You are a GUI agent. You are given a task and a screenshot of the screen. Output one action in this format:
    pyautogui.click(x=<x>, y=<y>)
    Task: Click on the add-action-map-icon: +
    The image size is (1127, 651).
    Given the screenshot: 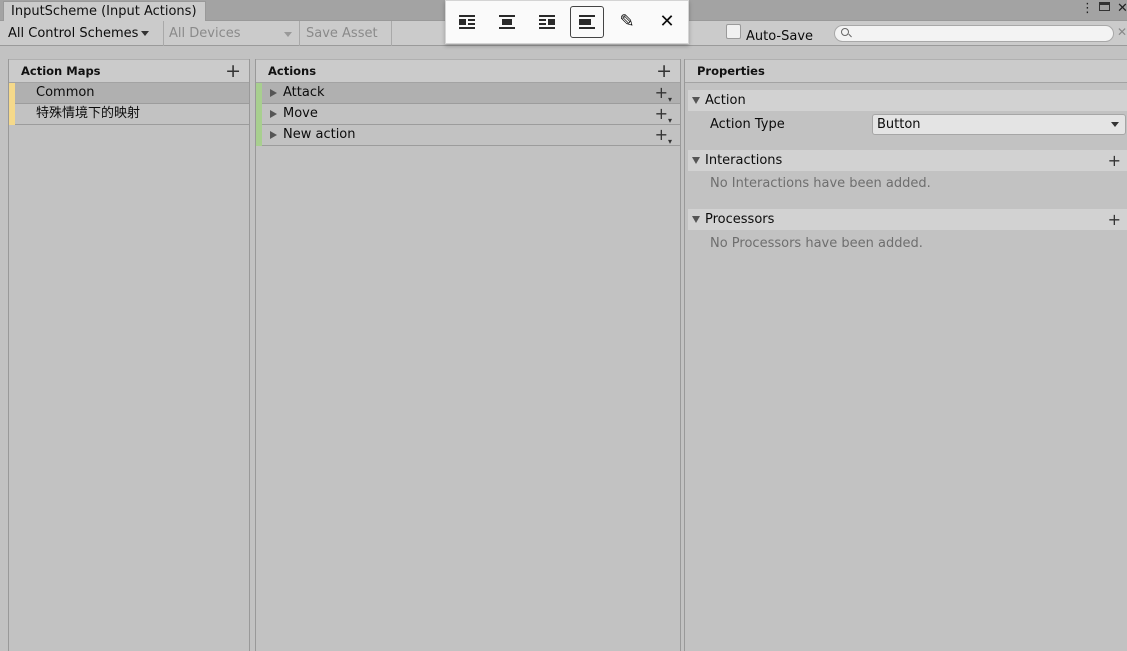 What is the action you would take?
    pyautogui.click(x=233, y=71)
    